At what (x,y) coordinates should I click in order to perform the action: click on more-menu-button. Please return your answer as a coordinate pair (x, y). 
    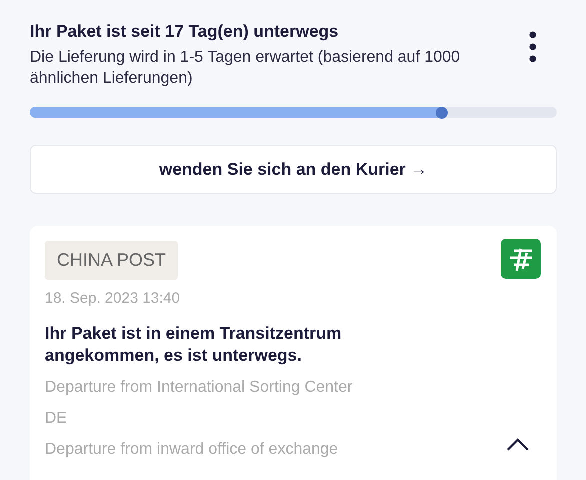
    Looking at the image, I should click on (533, 47).